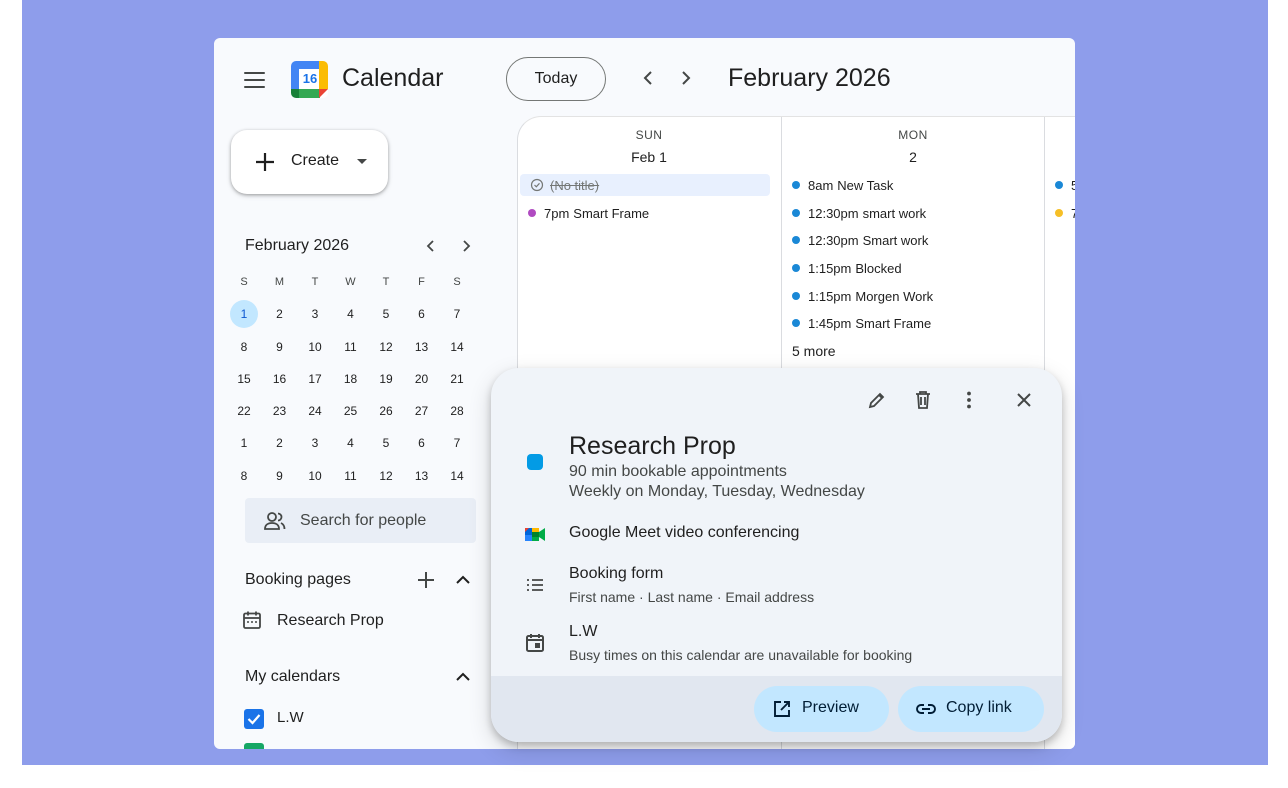 The image size is (1288, 788). Describe the element at coordinates (877, 400) in the screenshot. I see `edit-icon` at that location.